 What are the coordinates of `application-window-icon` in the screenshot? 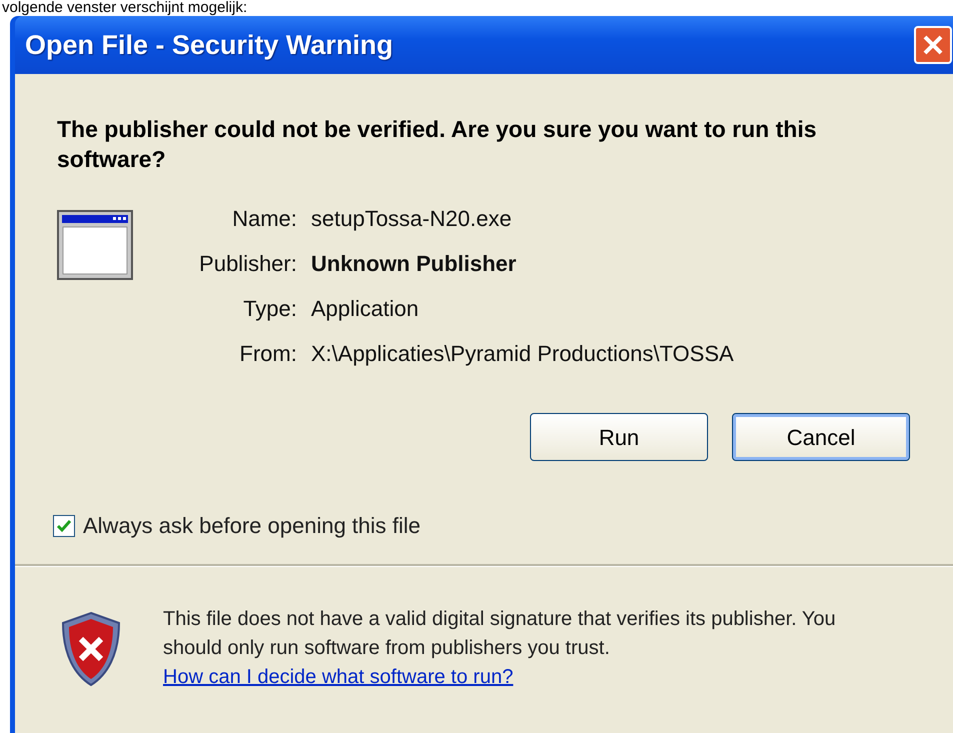 It's located at (95, 245).